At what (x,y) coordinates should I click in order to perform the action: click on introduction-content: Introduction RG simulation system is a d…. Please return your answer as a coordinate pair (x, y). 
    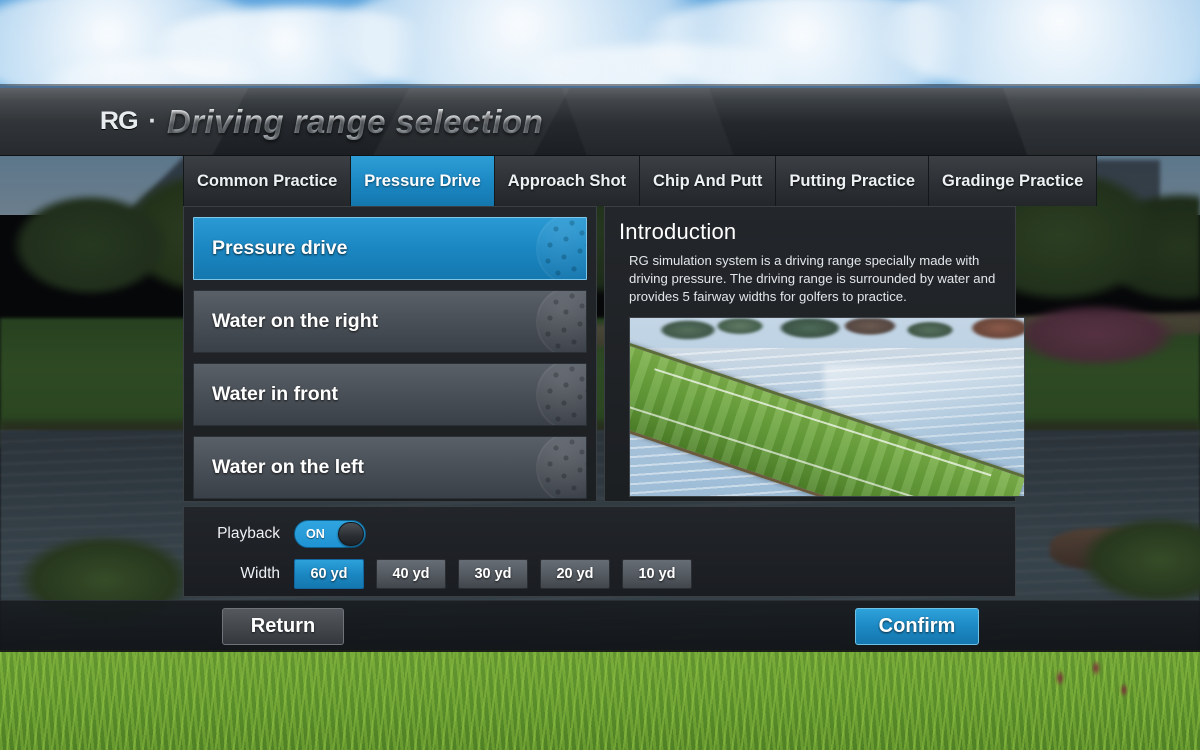
    Looking at the image, I should click on (815, 352).